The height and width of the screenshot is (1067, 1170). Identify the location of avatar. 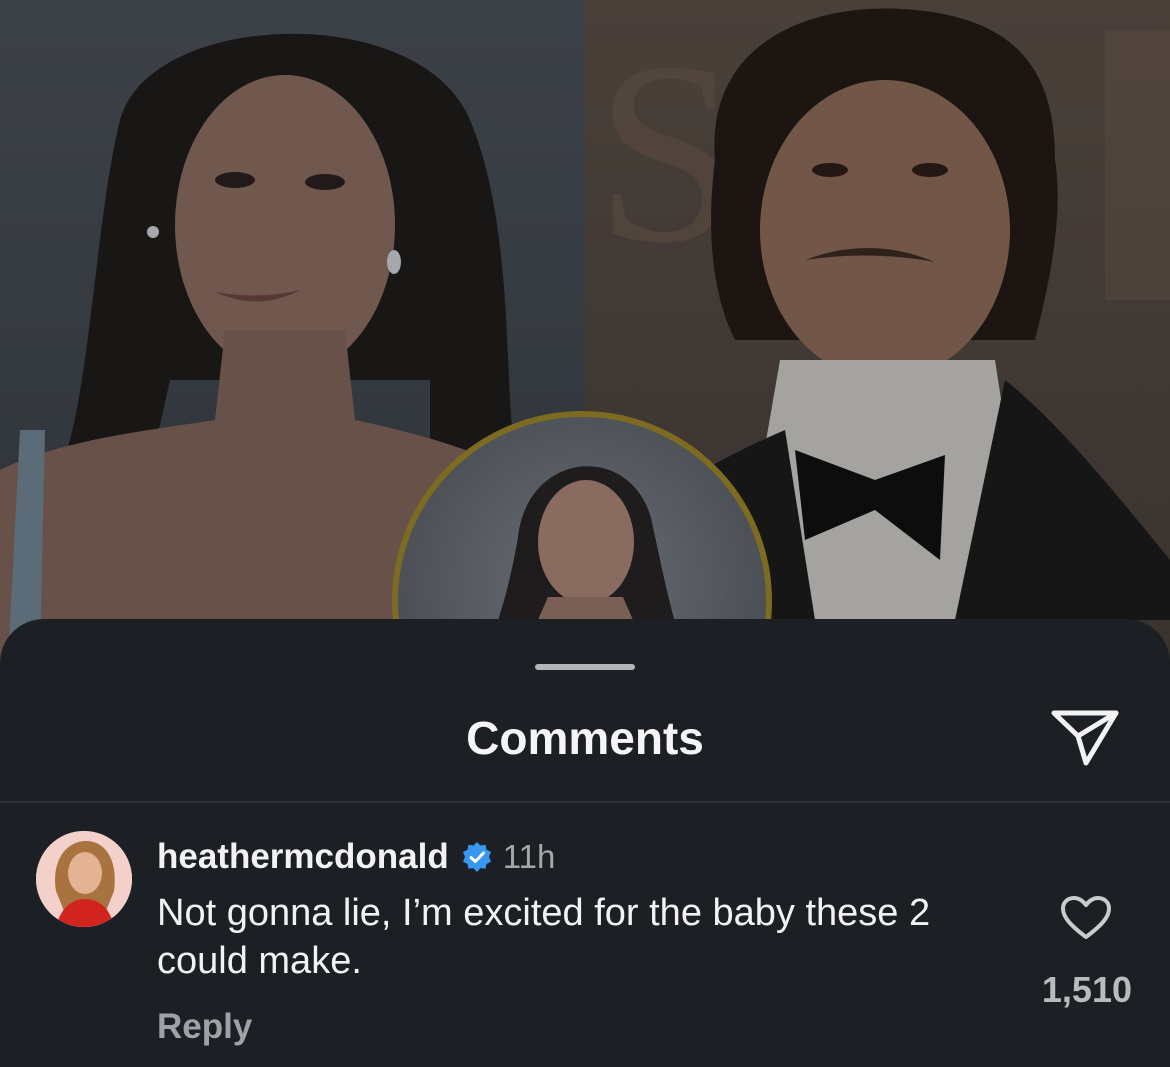
(84, 879).